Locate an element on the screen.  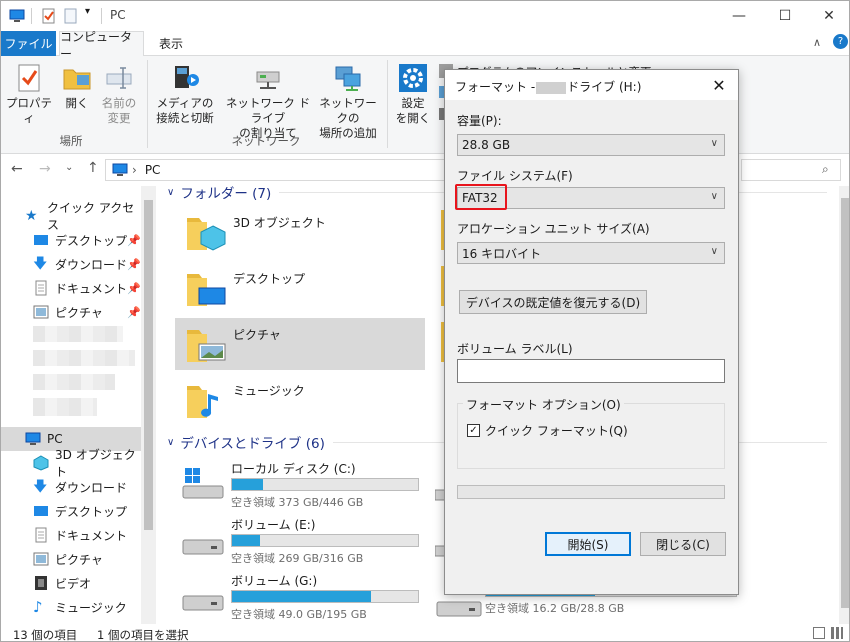
drive-label: ボリューム (E:) is located at coordinates (273, 525).